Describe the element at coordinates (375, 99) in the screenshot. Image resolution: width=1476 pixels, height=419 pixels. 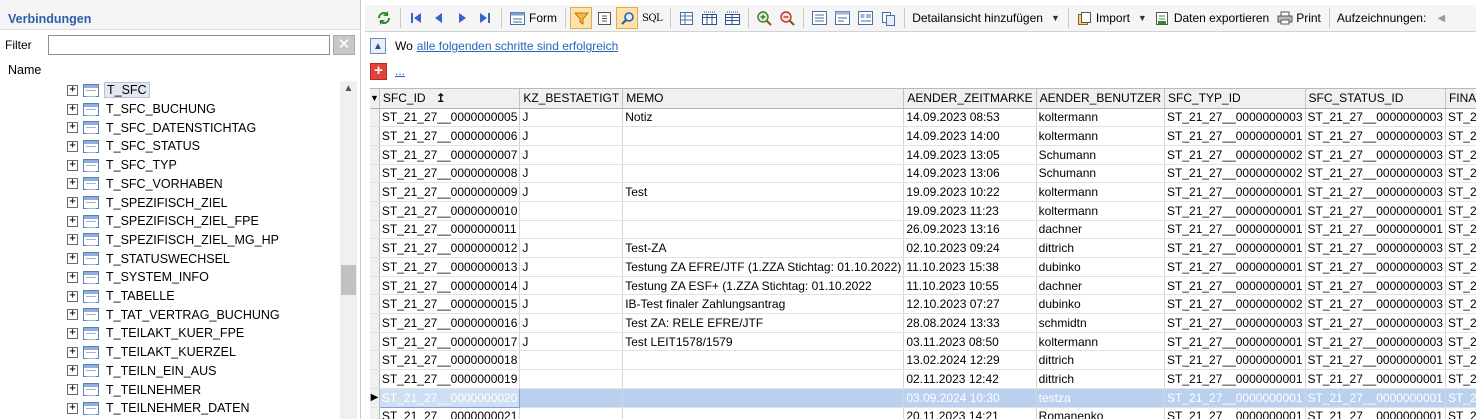
I see `row-menu-icon: ▼` at that location.